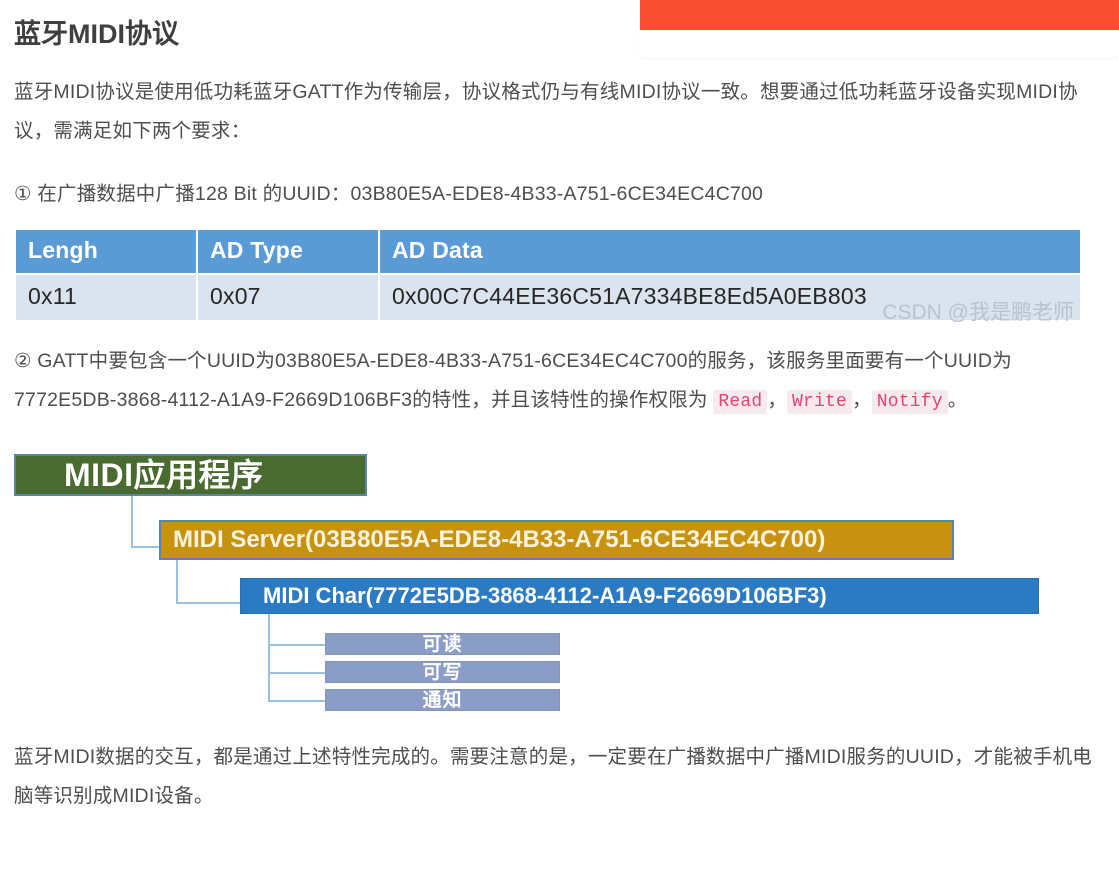  Describe the element at coordinates (106, 251) in the screenshot. I see `table-header-lengh: Lengh` at that location.